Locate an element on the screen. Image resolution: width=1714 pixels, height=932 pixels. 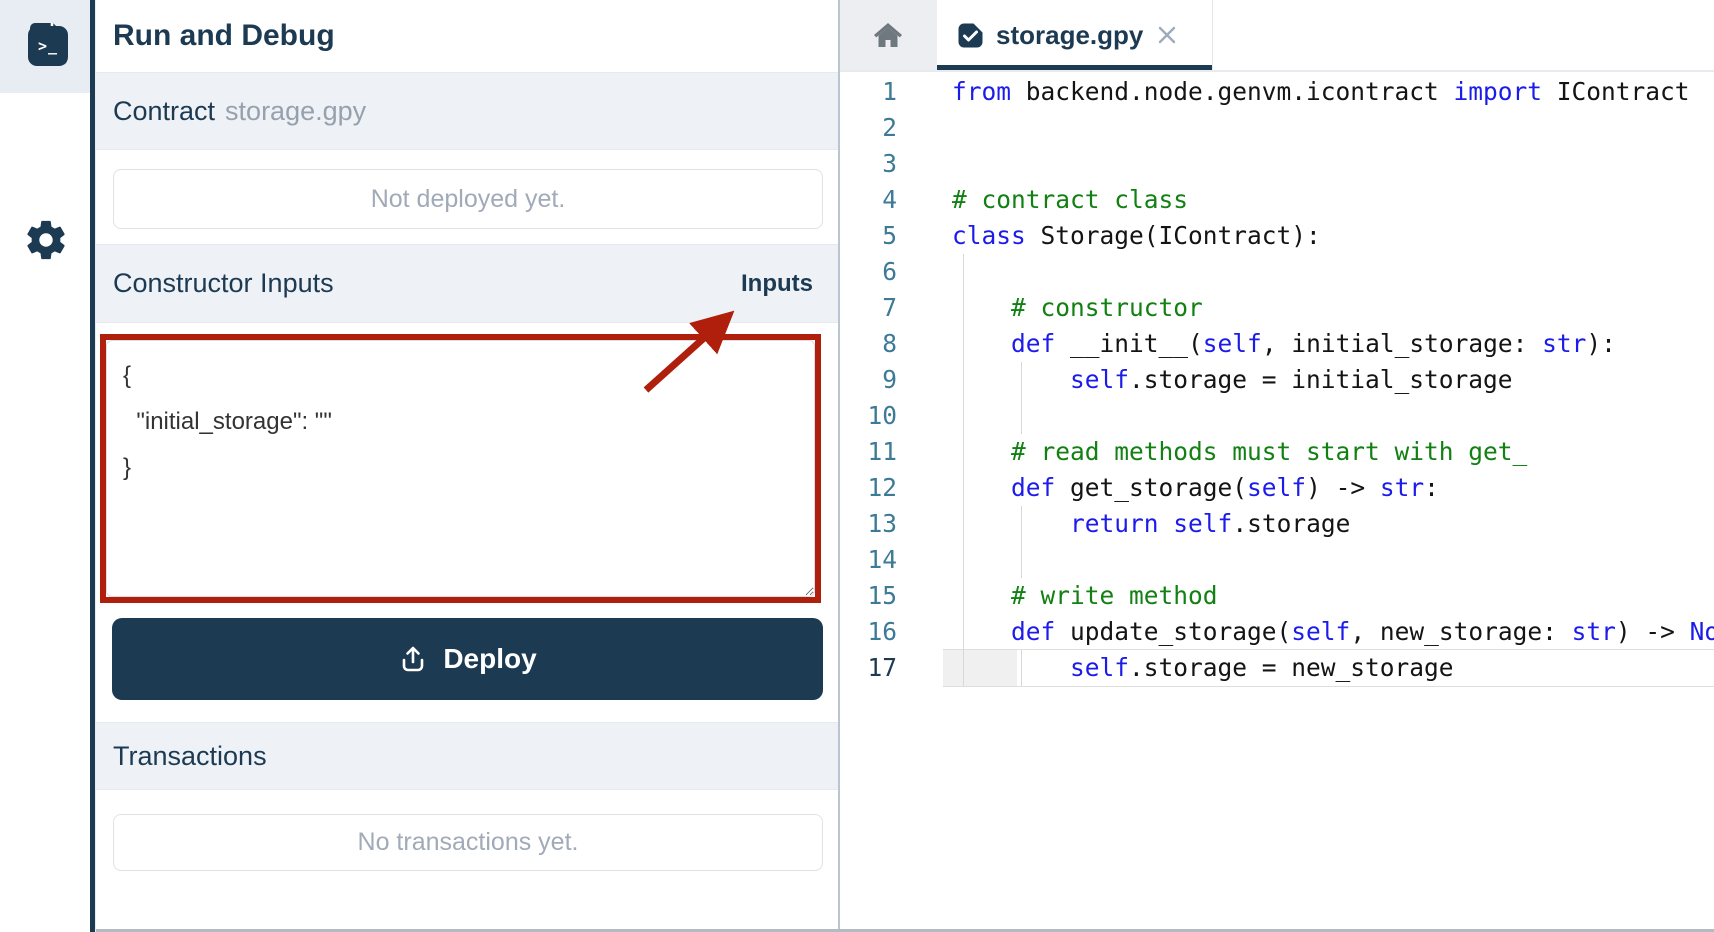
constructor-section-header: Constructor Inputs Inputs is located at coordinates (467, 283).